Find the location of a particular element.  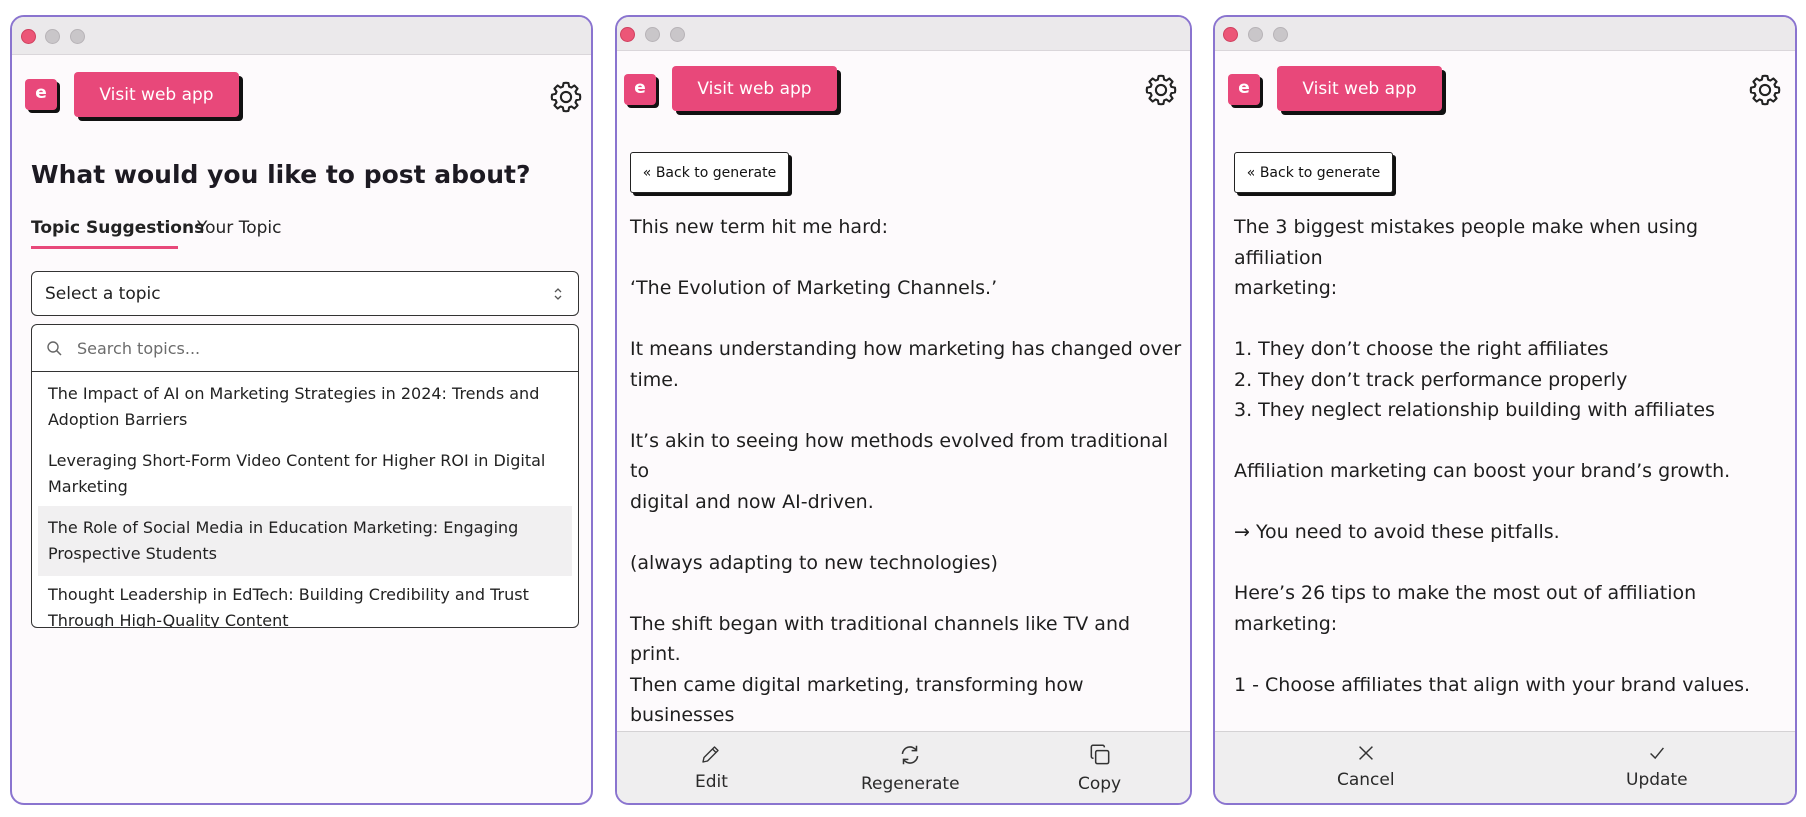

edit-button: Edit is located at coordinates (711, 765).